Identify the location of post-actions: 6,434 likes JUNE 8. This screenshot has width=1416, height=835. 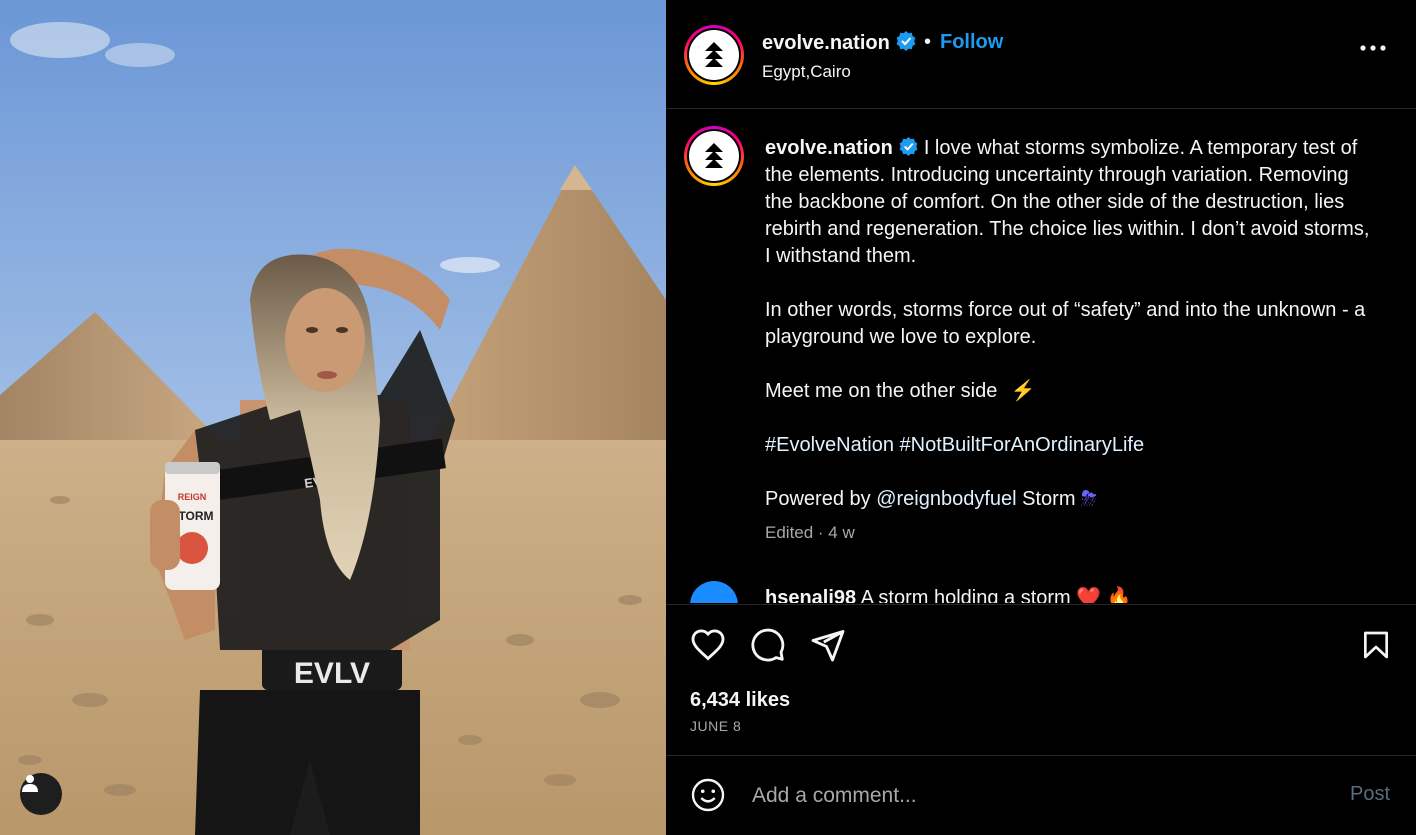
(1041, 680).